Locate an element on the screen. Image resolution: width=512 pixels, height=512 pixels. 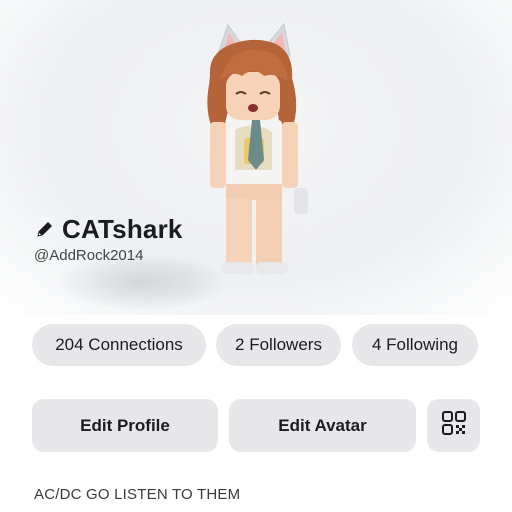
username: @AddRock2014 is located at coordinates (89, 255).